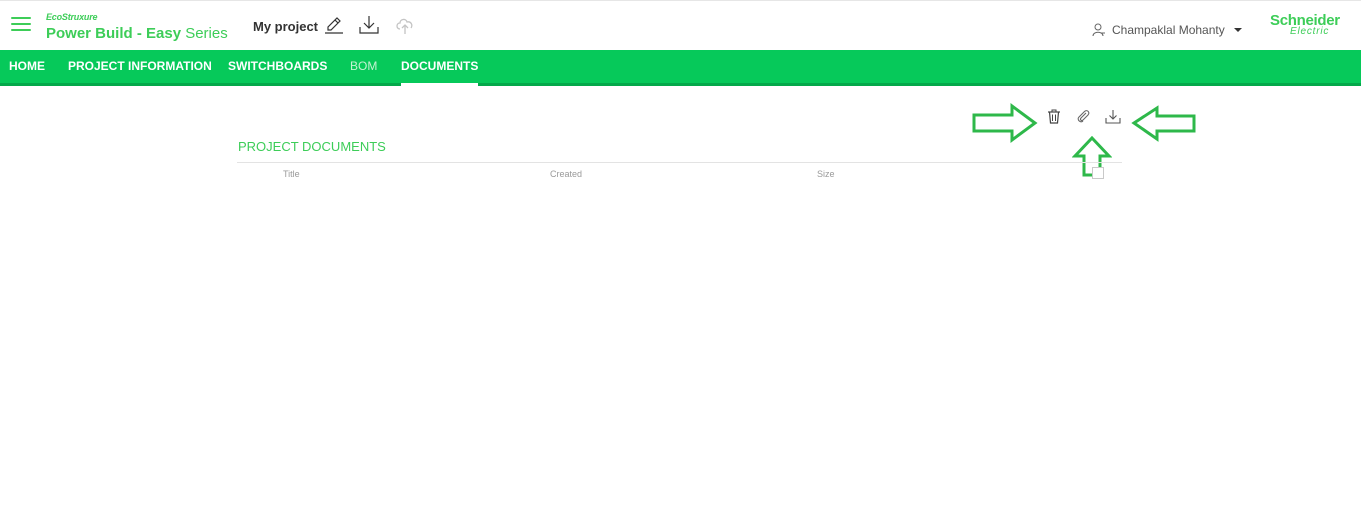 Image resolution: width=1361 pixels, height=505 pixels. What do you see at coordinates (291, 174) in the screenshot?
I see `column-header-title: Title` at bounding box center [291, 174].